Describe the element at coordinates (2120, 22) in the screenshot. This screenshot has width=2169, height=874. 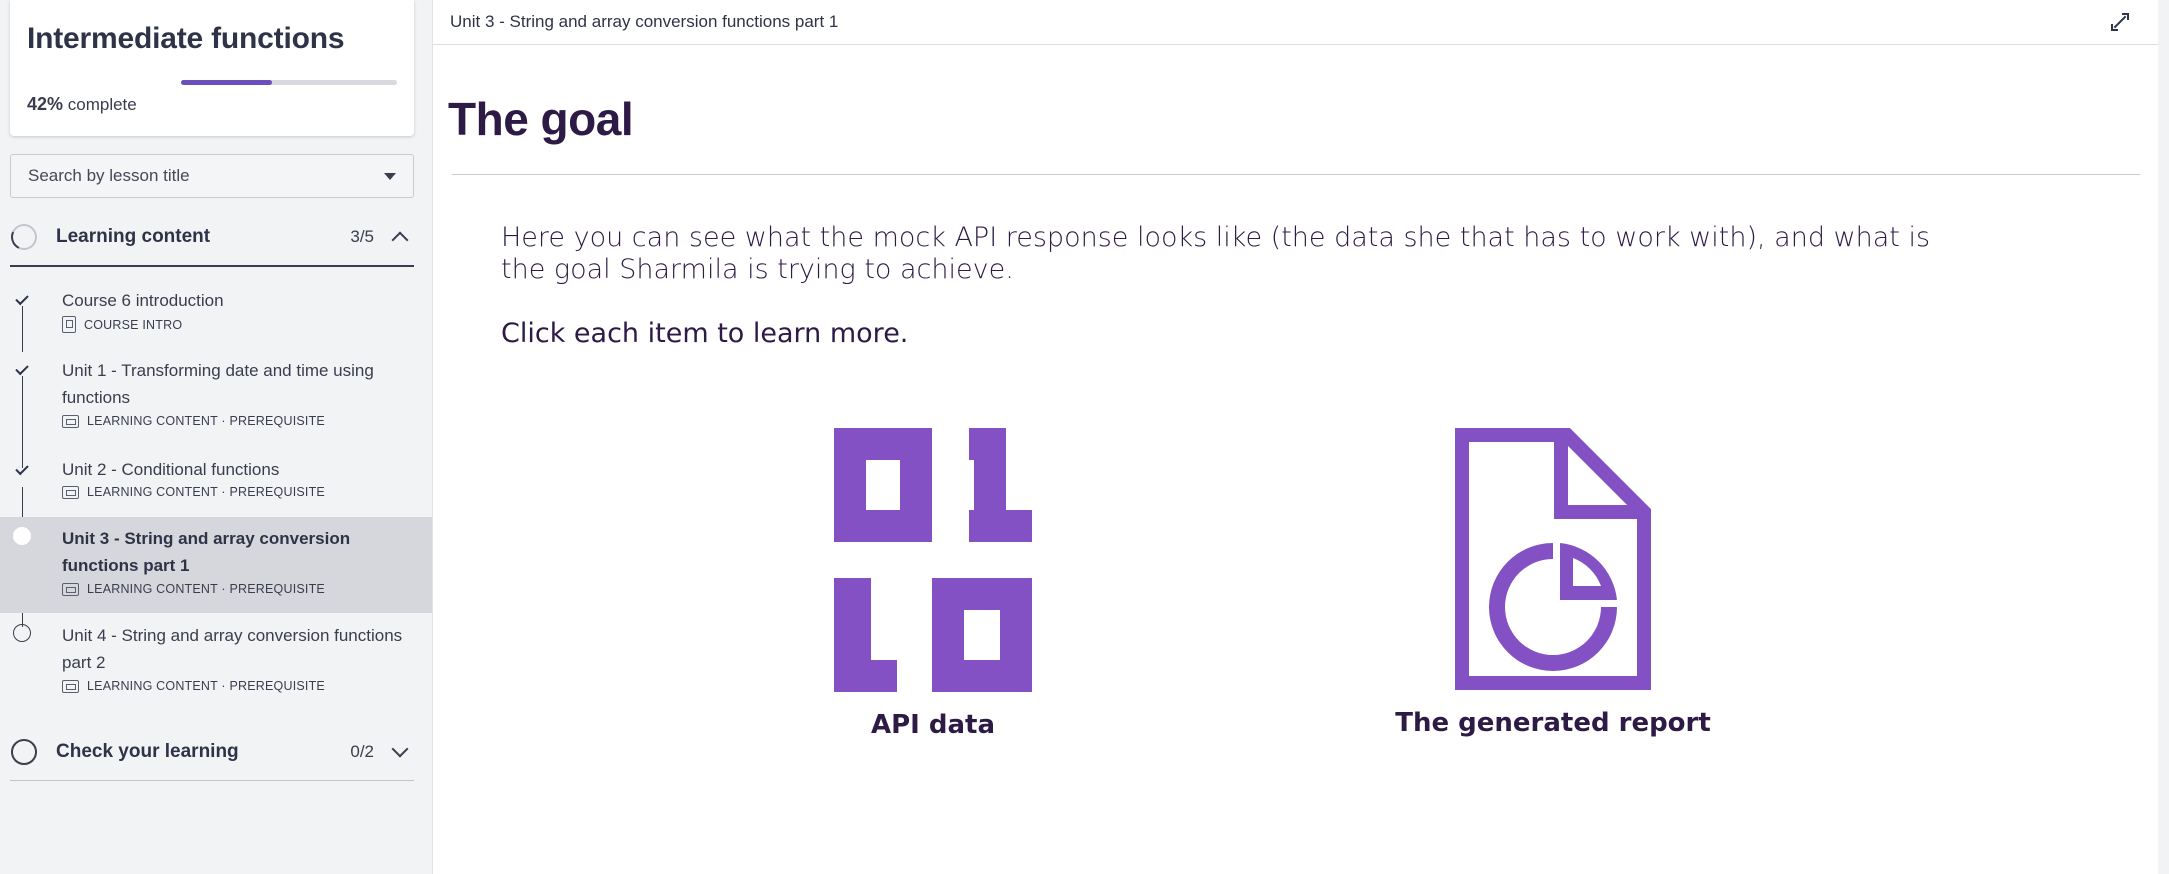
I see `expand-fullscreen-icon` at that location.